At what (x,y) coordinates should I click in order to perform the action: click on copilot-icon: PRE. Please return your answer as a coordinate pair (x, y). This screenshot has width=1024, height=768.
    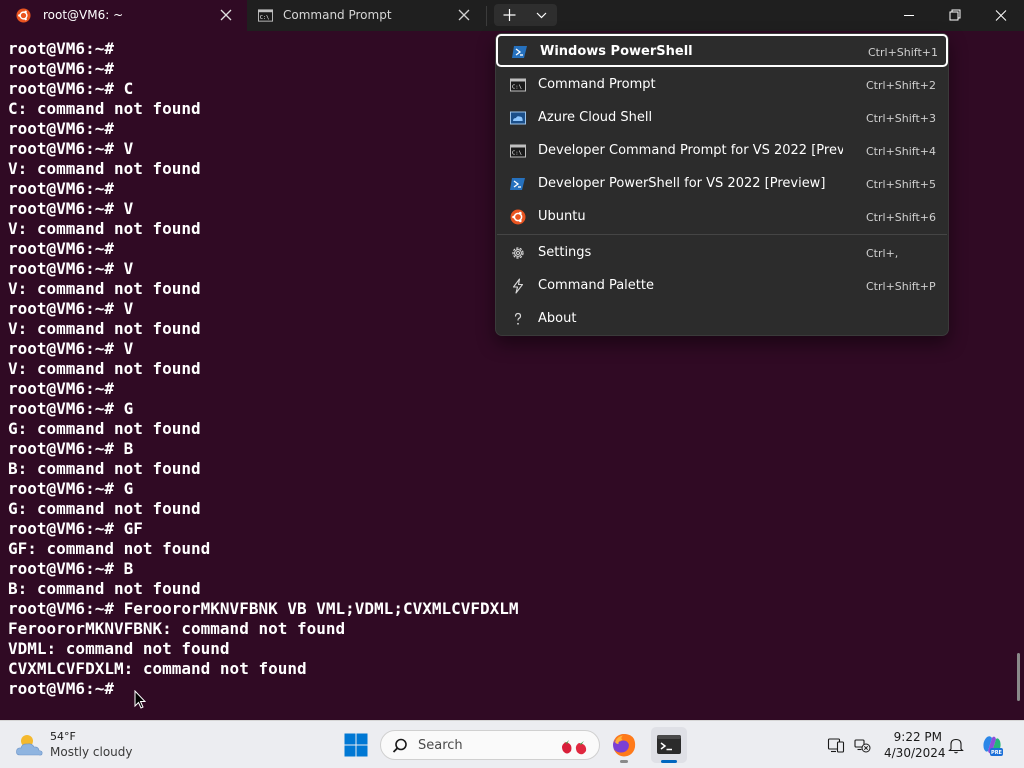
    Looking at the image, I should click on (992, 745).